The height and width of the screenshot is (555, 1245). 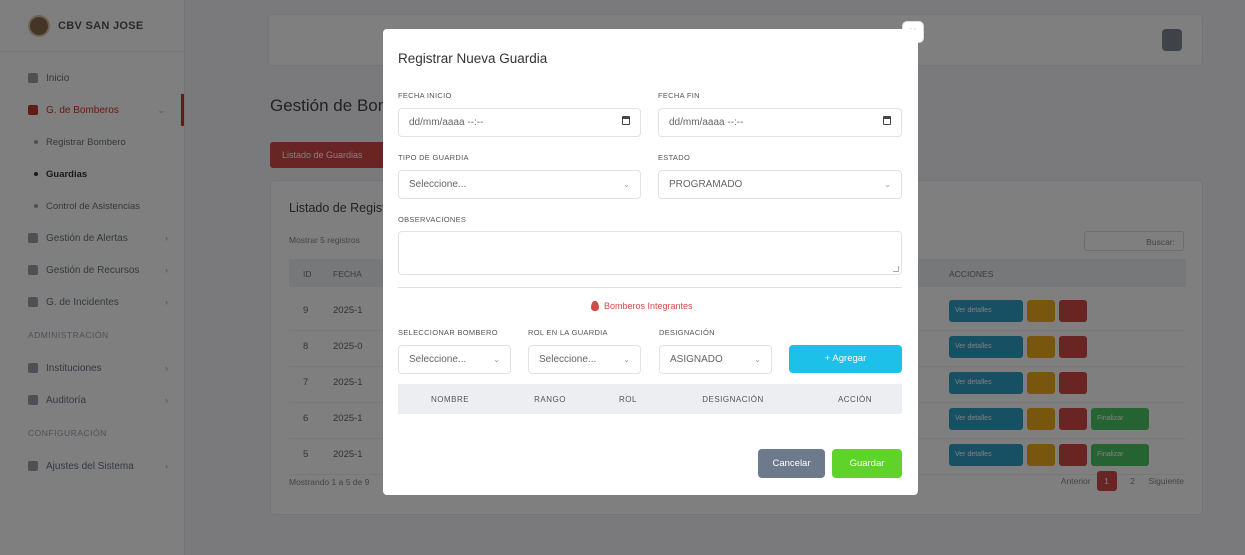 What do you see at coordinates (780, 184) in the screenshot?
I see `estado-select: PROGRAMADO ⌄` at bounding box center [780, 184].